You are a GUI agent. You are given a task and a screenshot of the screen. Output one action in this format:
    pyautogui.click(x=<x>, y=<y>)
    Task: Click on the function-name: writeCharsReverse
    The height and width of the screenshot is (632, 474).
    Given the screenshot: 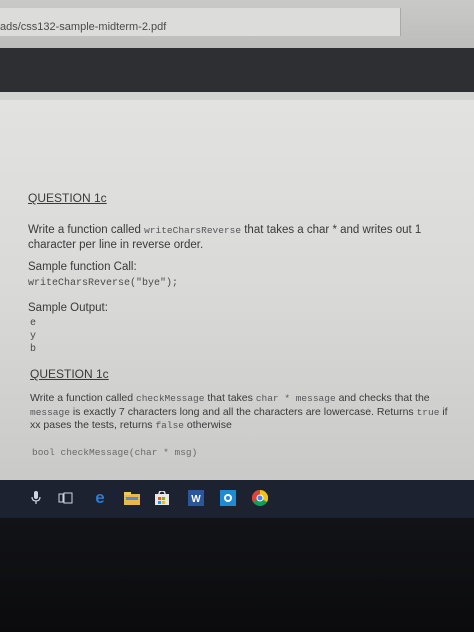 What is the action you would take?
    pyautogui.click(x=193, y=230)
    